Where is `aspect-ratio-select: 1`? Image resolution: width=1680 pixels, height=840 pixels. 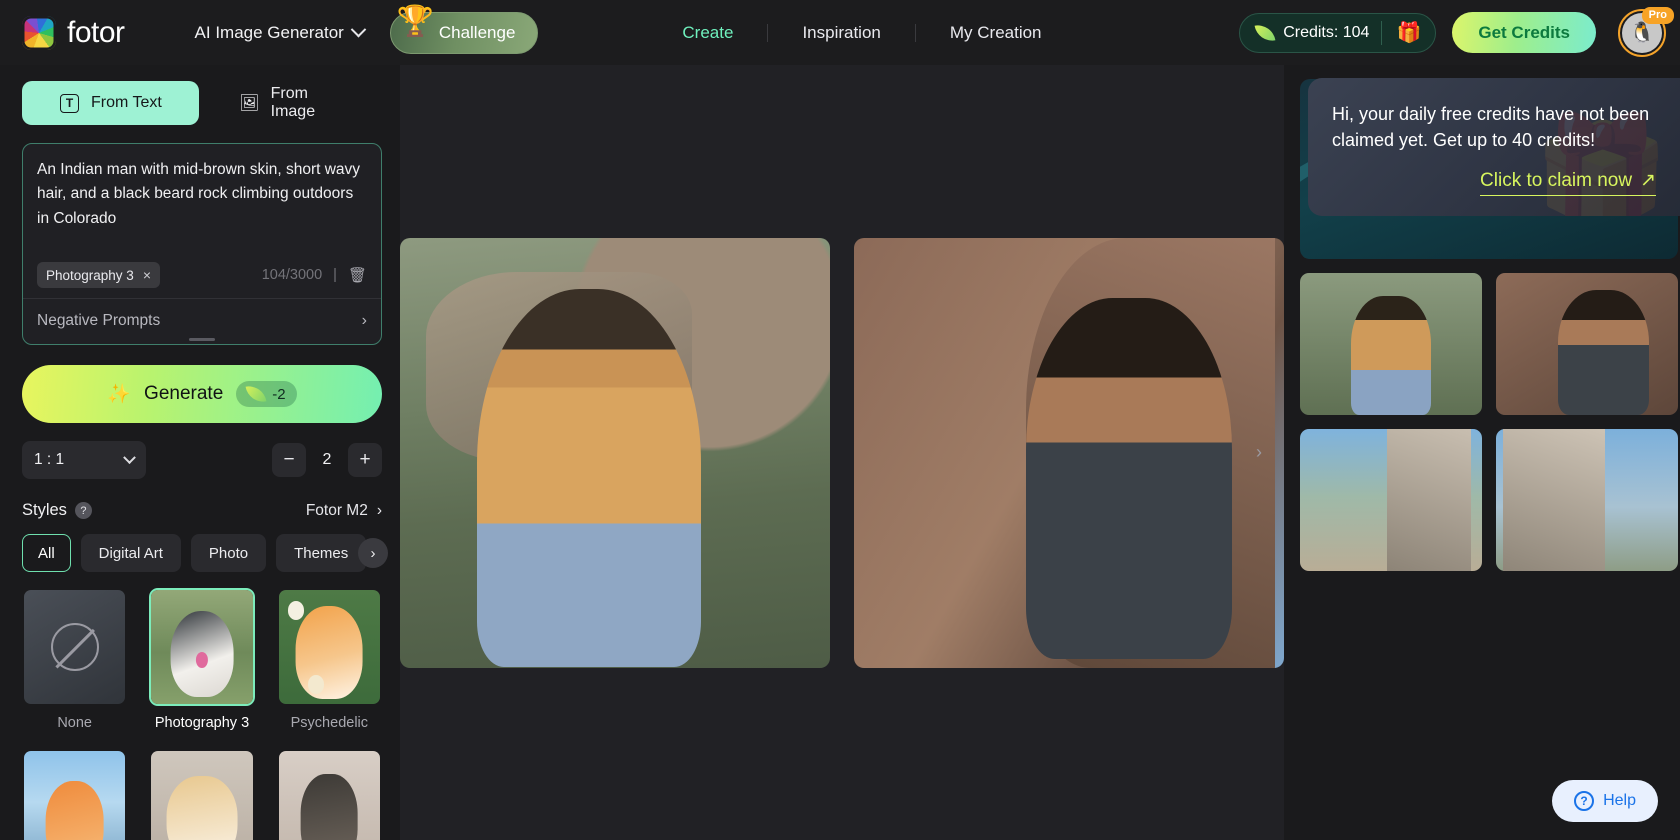
aspect-ratio-select: 1 is located at coordinates (84, 460).